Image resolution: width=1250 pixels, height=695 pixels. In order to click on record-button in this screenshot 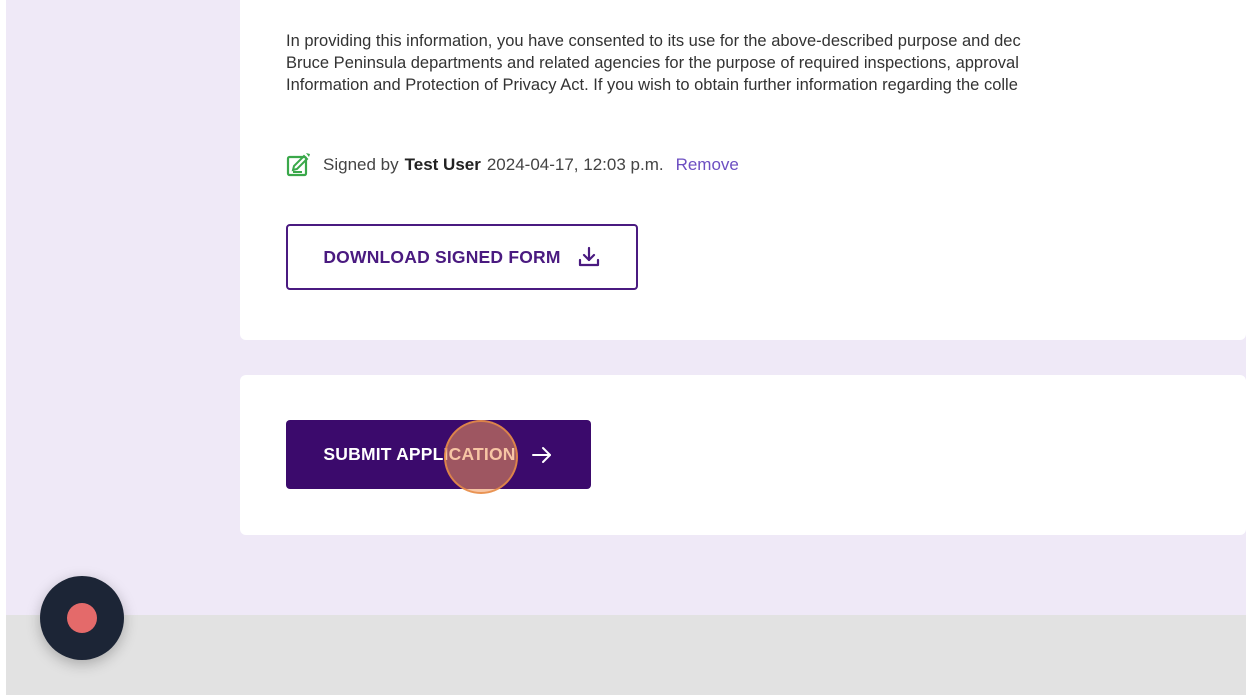, I will do `click(82, 618)`.